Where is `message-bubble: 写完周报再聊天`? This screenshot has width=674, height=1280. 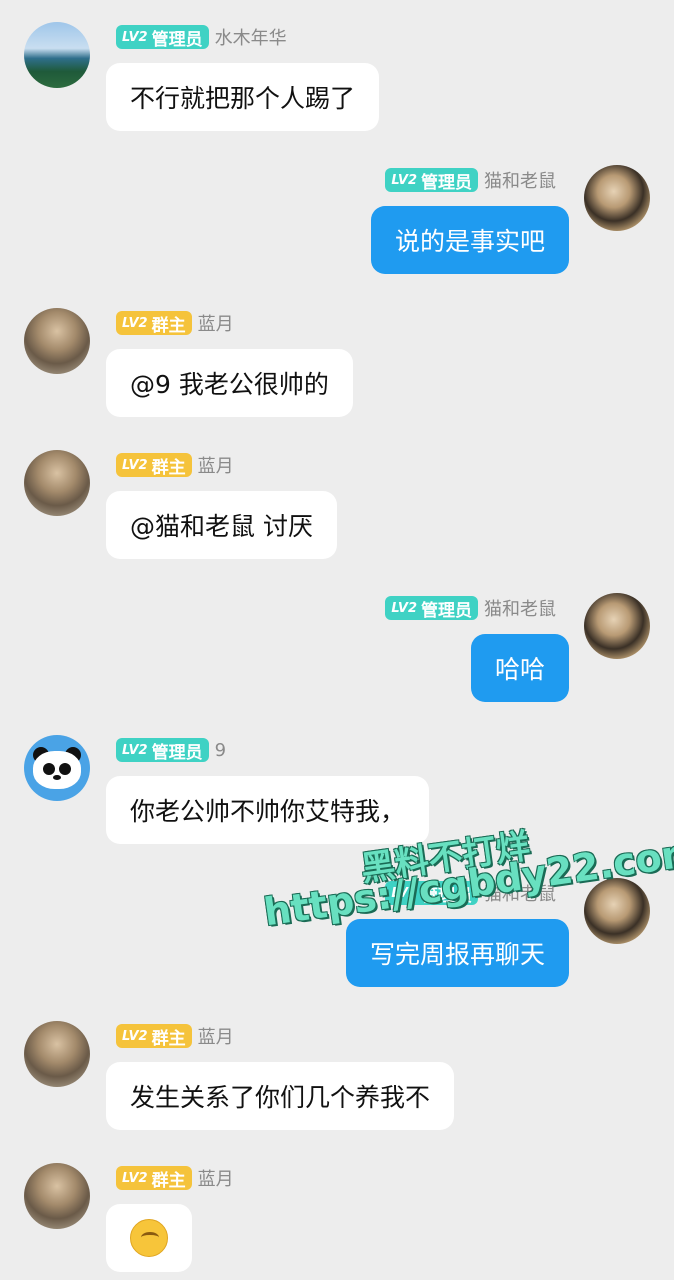
message-bubble: 写完周报再聊天 is located at coordinates (457, 953).